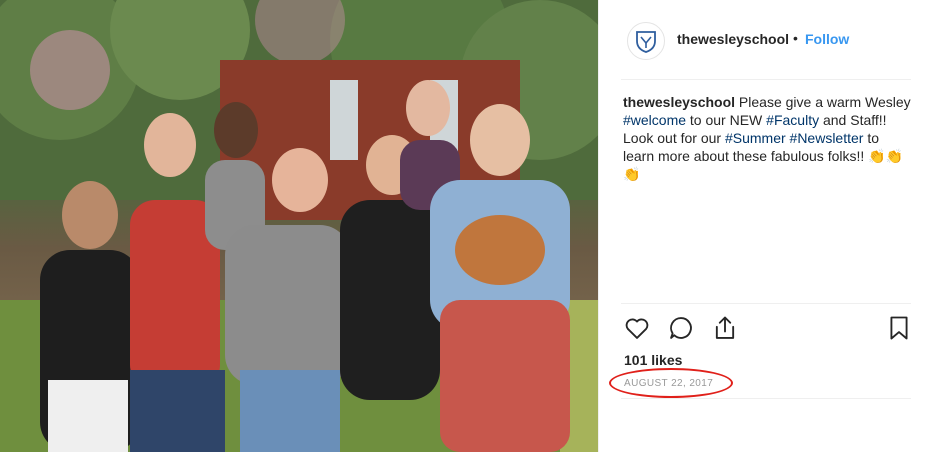 This screenshot has width=934, height=452. Describe the element at coordinates (646, 41) in the screenshot. I see `school-crest-icon` at that location.